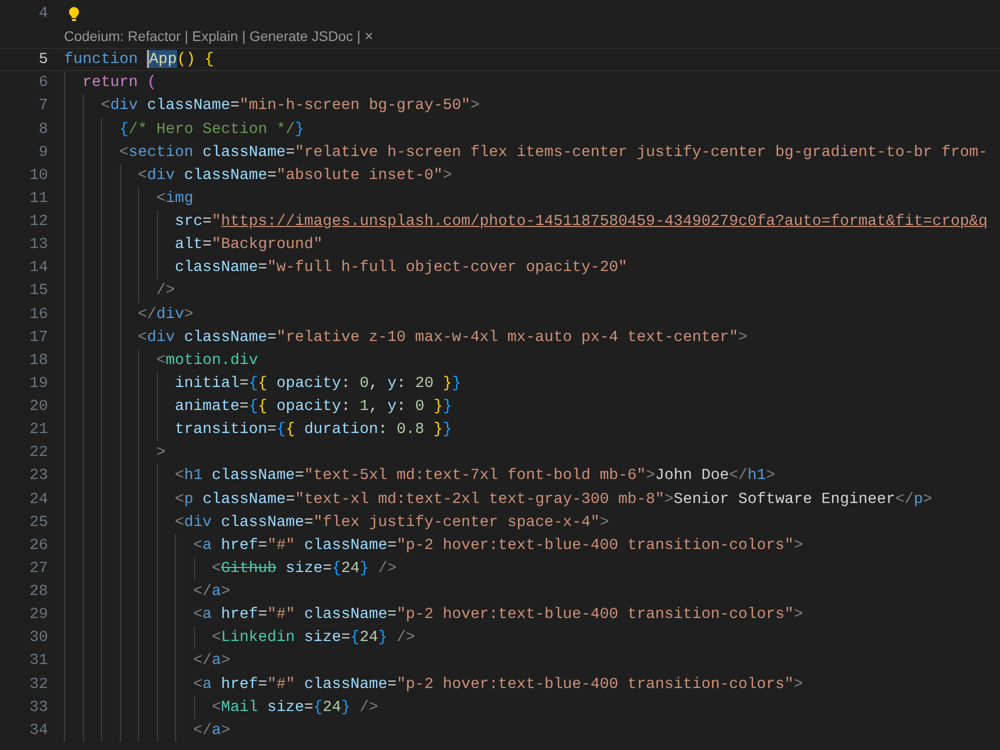  What do you see at coordinates (38, 198) in the screenshot?
I see `line-number: 11` at bounding box center [38, 198].